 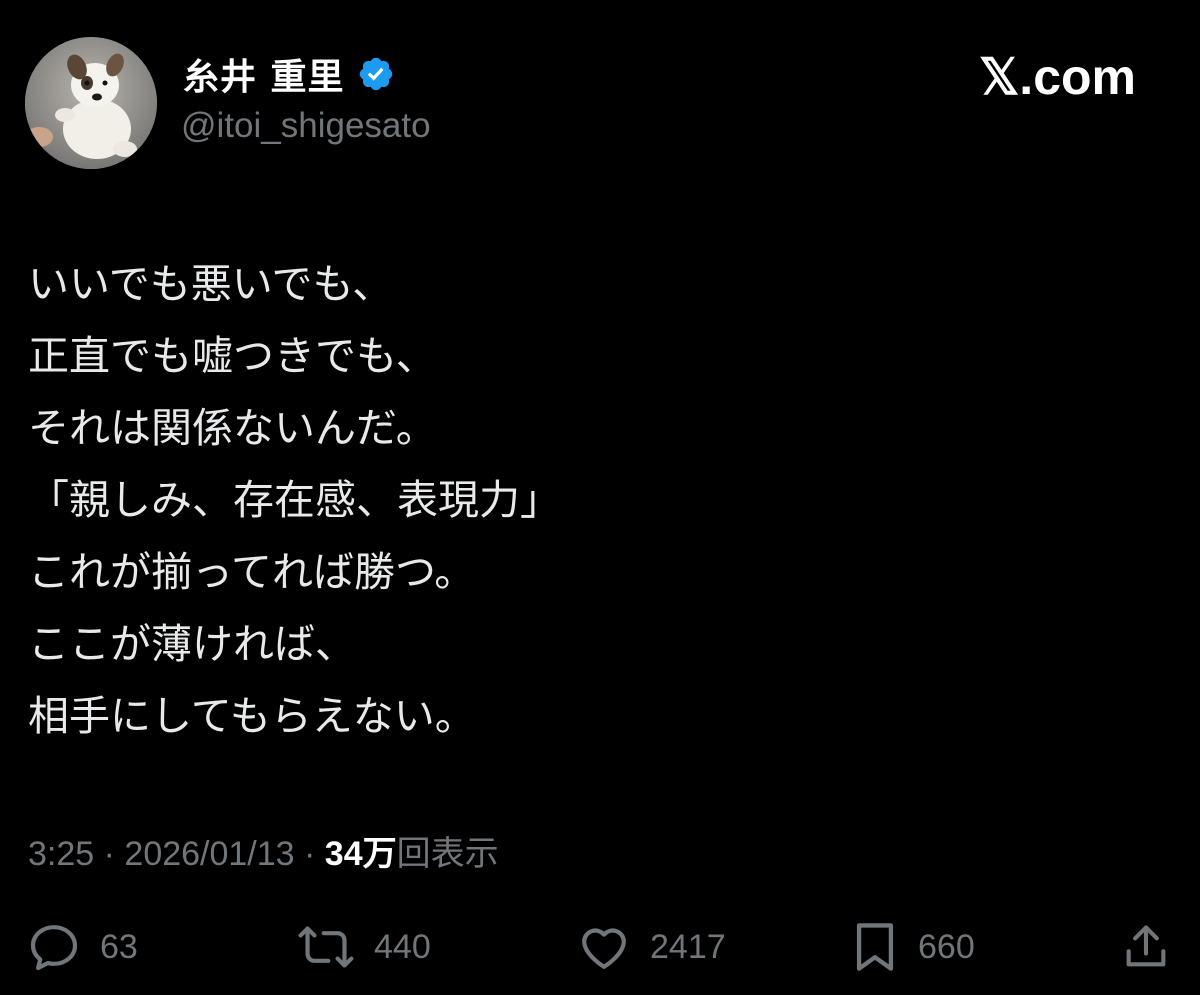 I want to click on share-button, so click(x=1146, y=947).